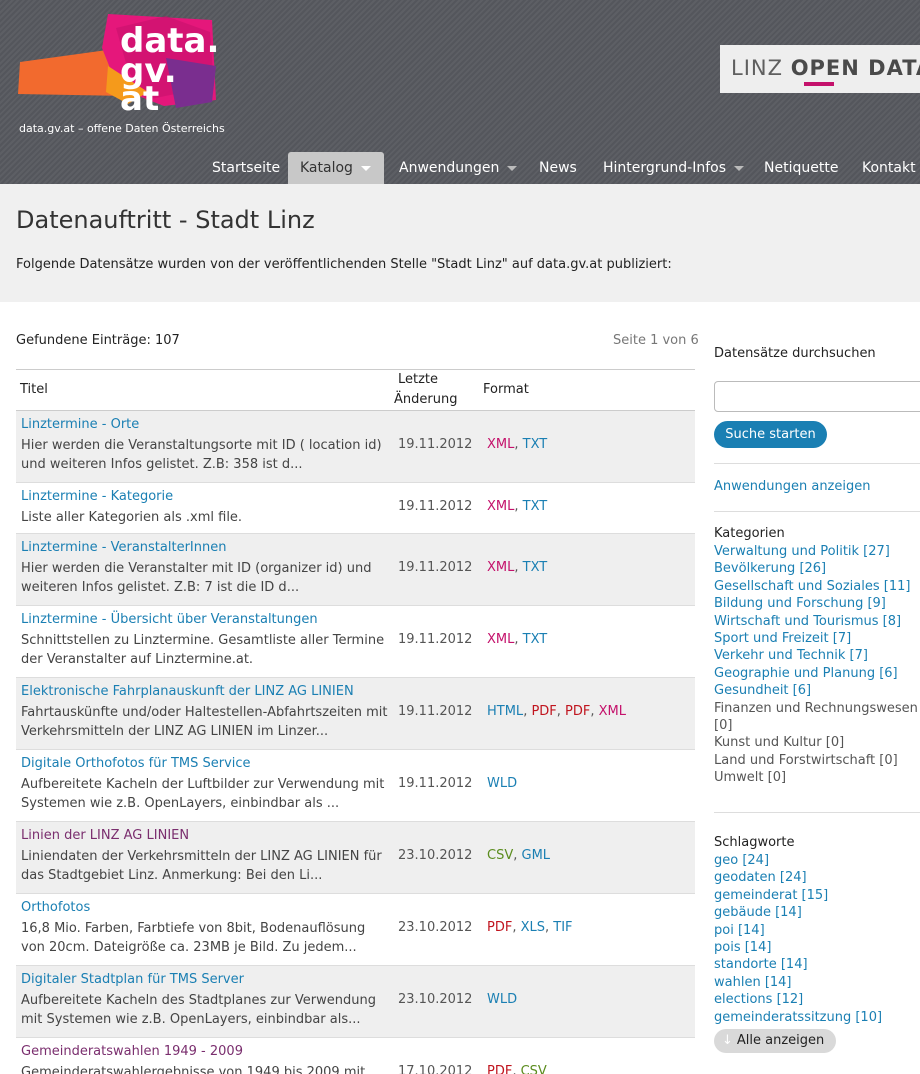  Describe the element at coordinates (533, 927) in the screenshot. I see `format-link: XLS` at that location.